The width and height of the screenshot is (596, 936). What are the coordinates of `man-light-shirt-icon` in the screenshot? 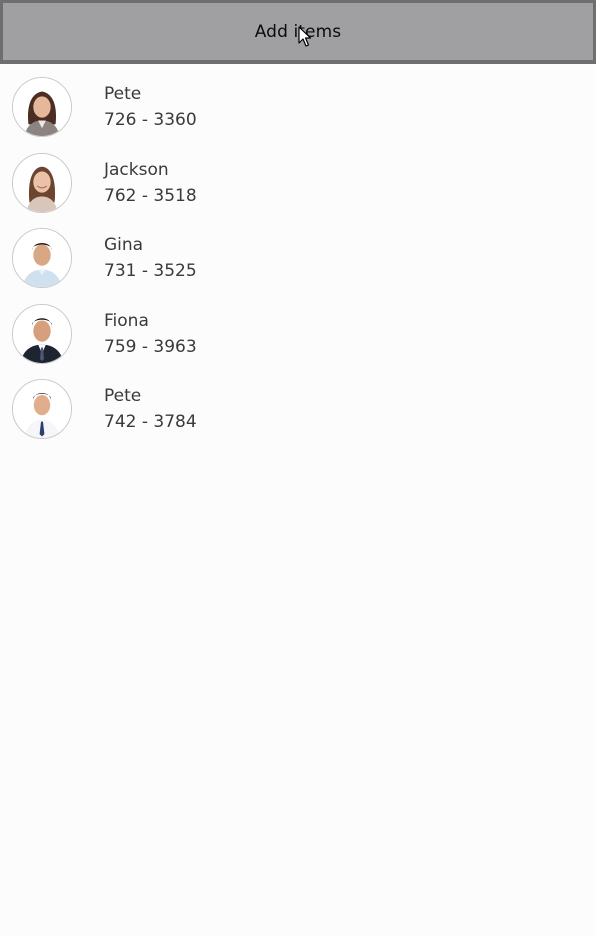 It's located at (42, 258).